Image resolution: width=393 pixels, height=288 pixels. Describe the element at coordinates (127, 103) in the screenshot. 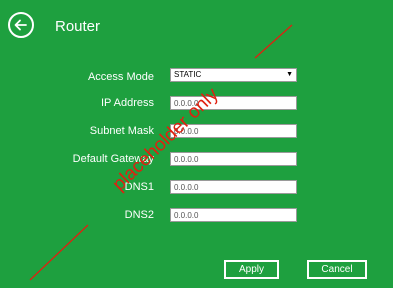

I see `ip-address-label: IP Address` at that location.